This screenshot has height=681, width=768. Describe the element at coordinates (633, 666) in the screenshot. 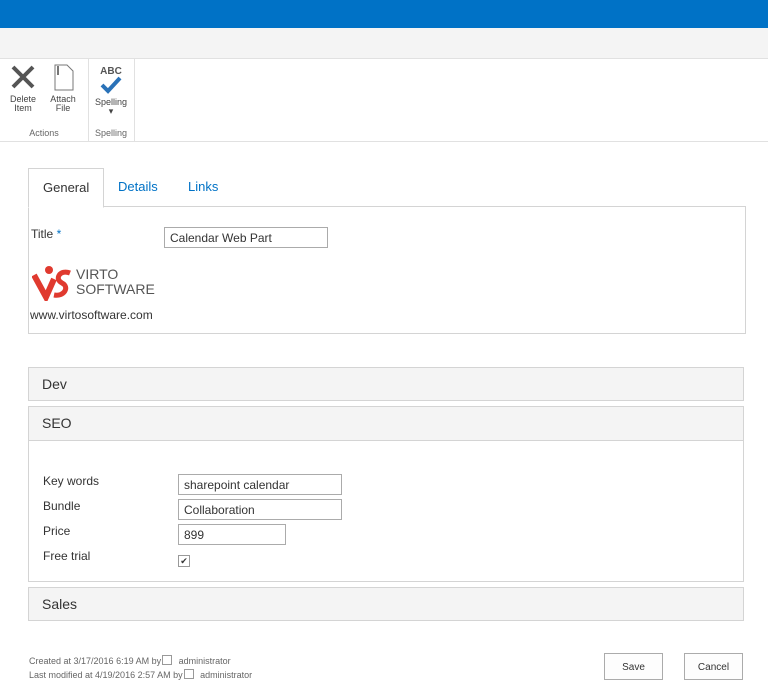

I see `save-button: Save` at that location.